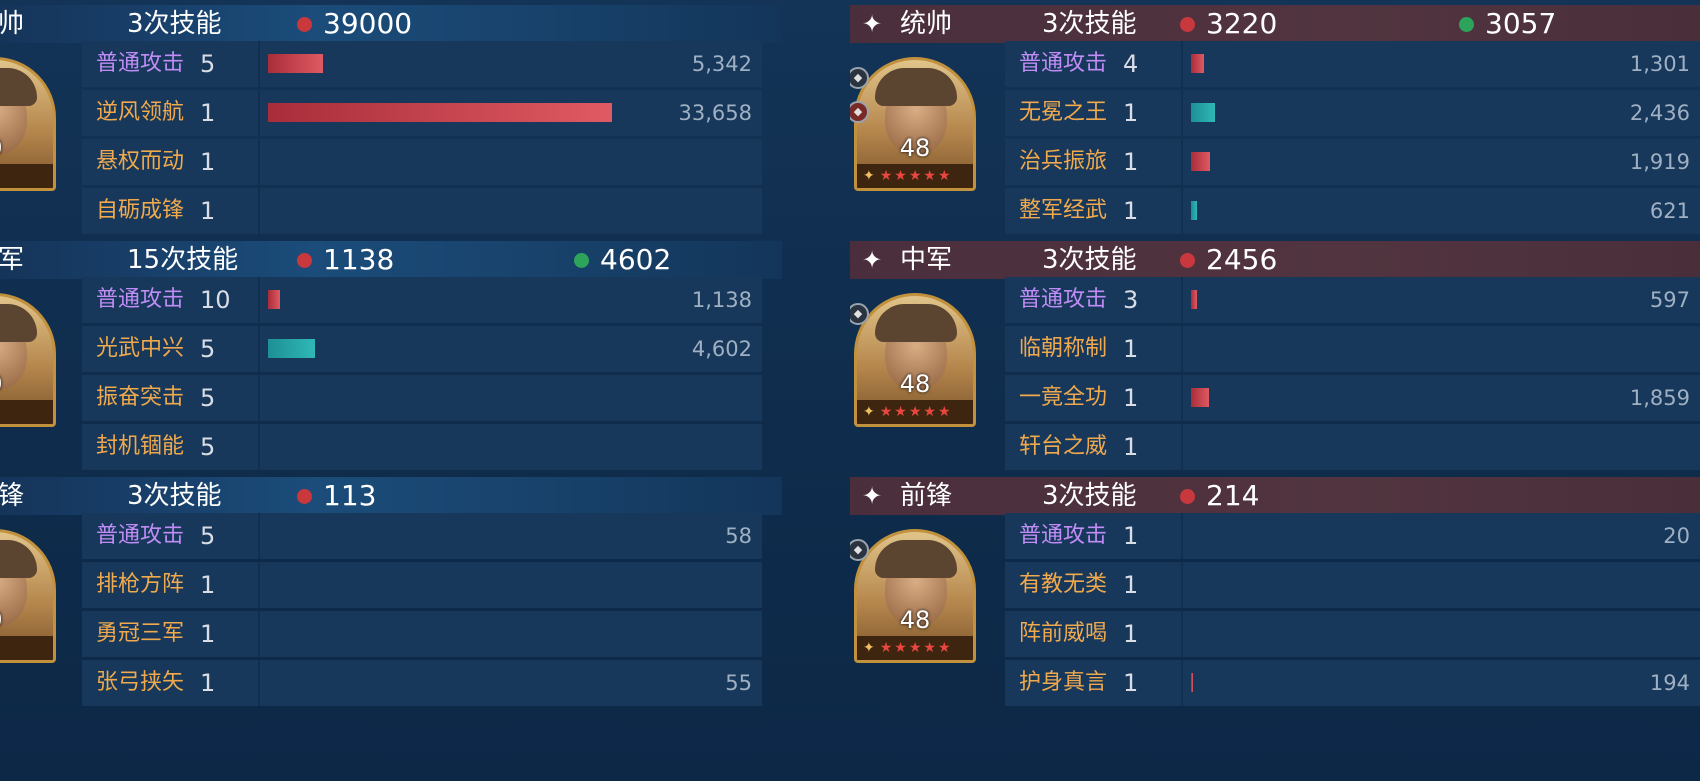  What do you see at coordinates (1275, 260) in the screenshot?
I see `section-header: ✦ 中军 3次技能 2456` at bounding box center [1275, 260].